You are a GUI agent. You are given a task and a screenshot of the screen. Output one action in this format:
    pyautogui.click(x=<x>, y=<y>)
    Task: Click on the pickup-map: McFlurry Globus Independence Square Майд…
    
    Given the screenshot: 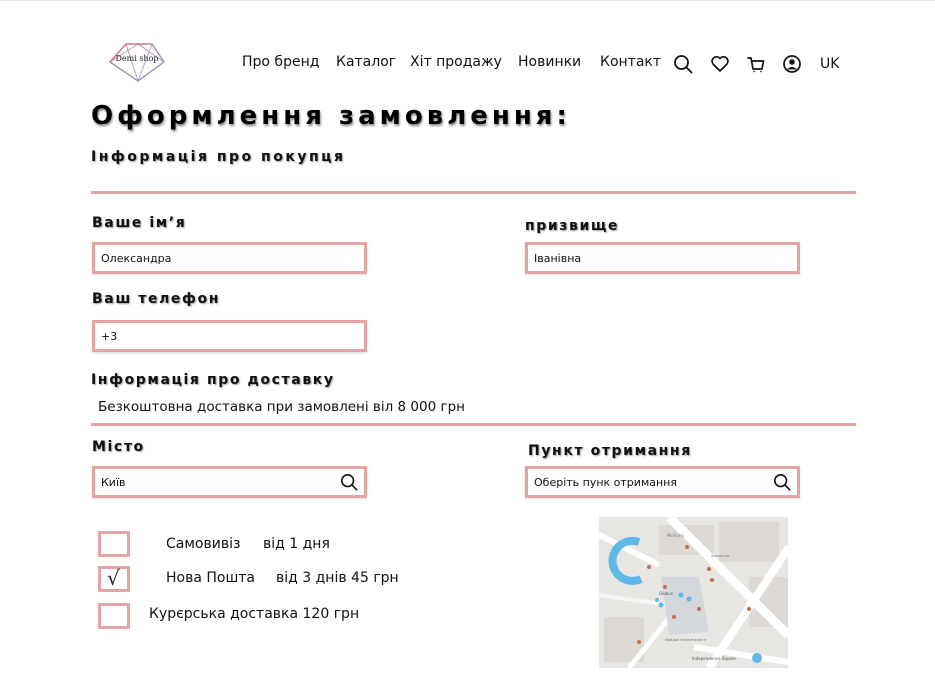 What is the action you would take?
    pyautogui.click(x=693, y=592)
    